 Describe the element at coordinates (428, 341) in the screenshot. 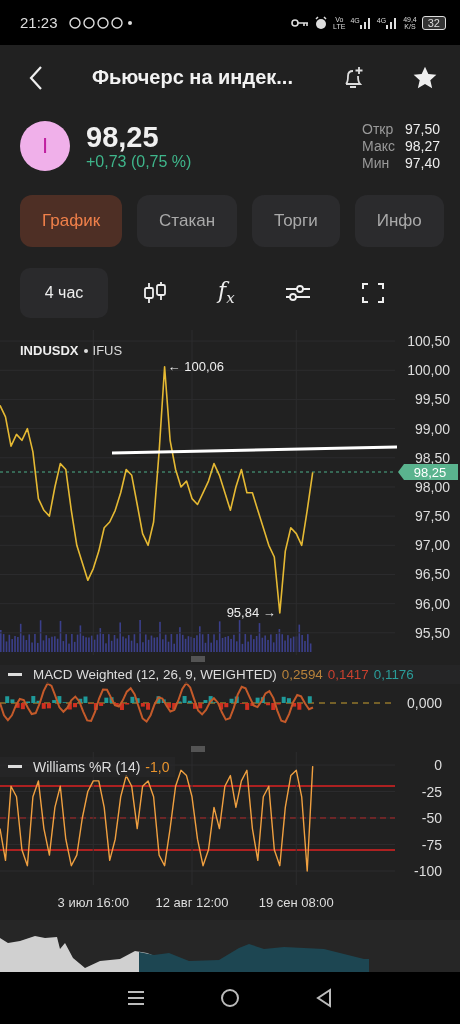

I see `axis-label: 100,50` at that location.